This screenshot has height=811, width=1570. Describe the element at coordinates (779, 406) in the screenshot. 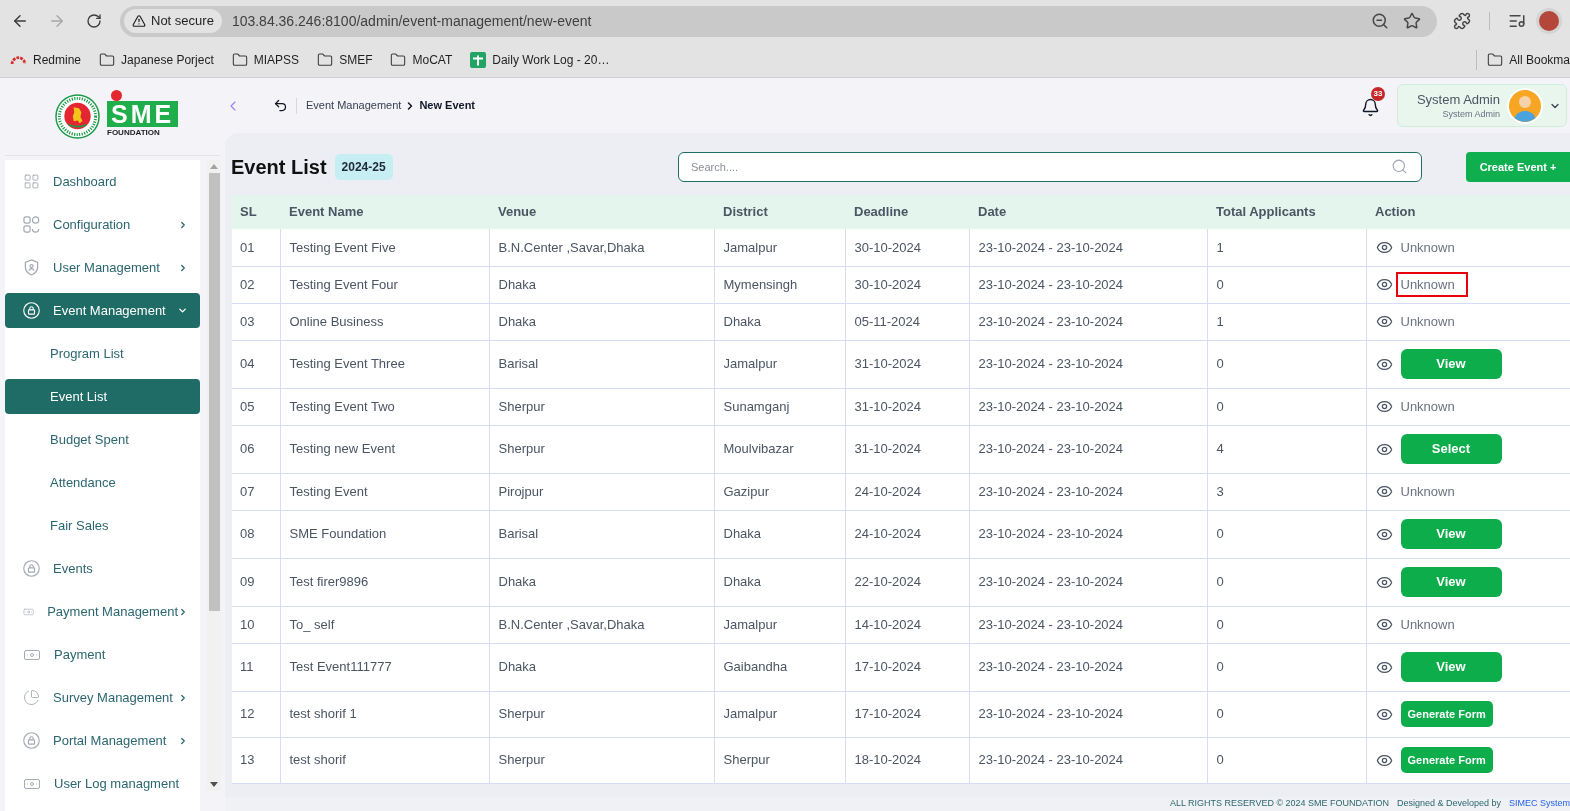

I see `table-cell: Sunamganj` at that location.